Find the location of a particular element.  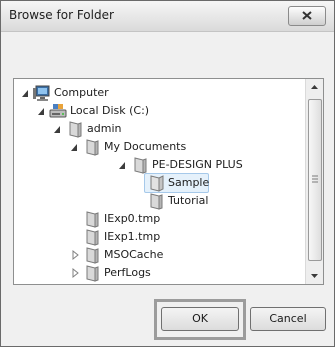

tree-item-pe-design-plus: PE-DESIGN PLUS is located at coordinates (159, 165).